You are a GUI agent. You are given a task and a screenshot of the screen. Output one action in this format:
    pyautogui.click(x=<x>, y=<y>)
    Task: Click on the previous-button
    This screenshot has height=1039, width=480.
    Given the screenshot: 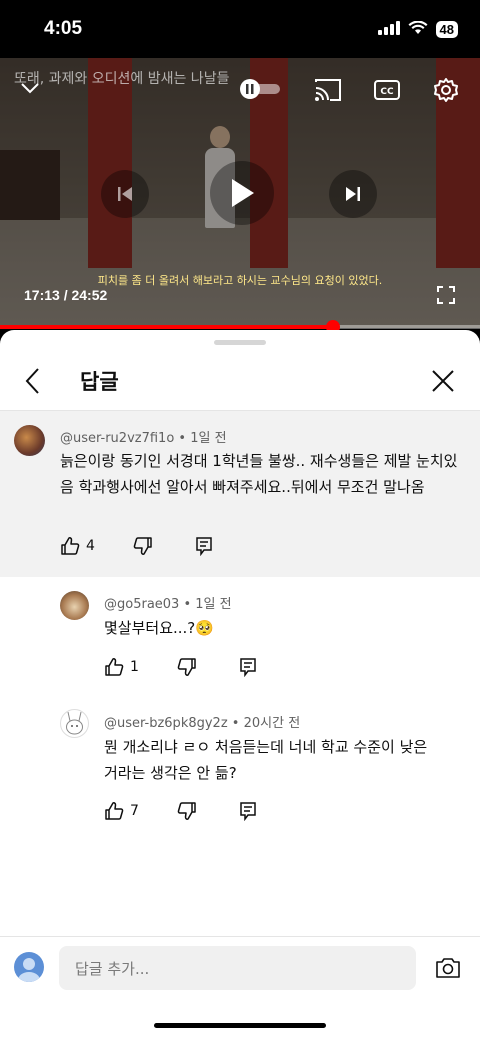 What is the action you would take?
    pyautogui.click(x=125, y=194)
    